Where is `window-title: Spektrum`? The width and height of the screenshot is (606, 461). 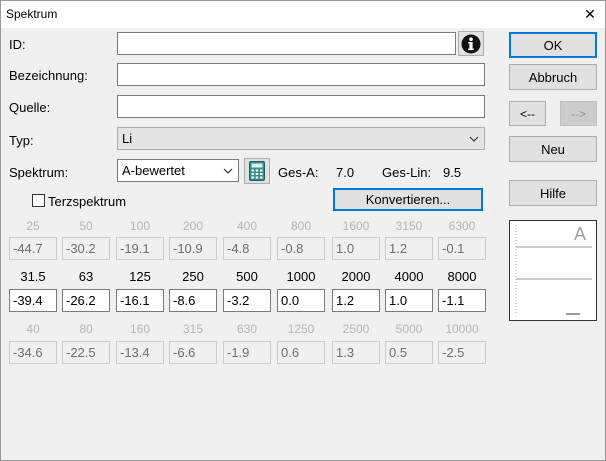
window-title: Spektrum is located at coordinates (32, 14).